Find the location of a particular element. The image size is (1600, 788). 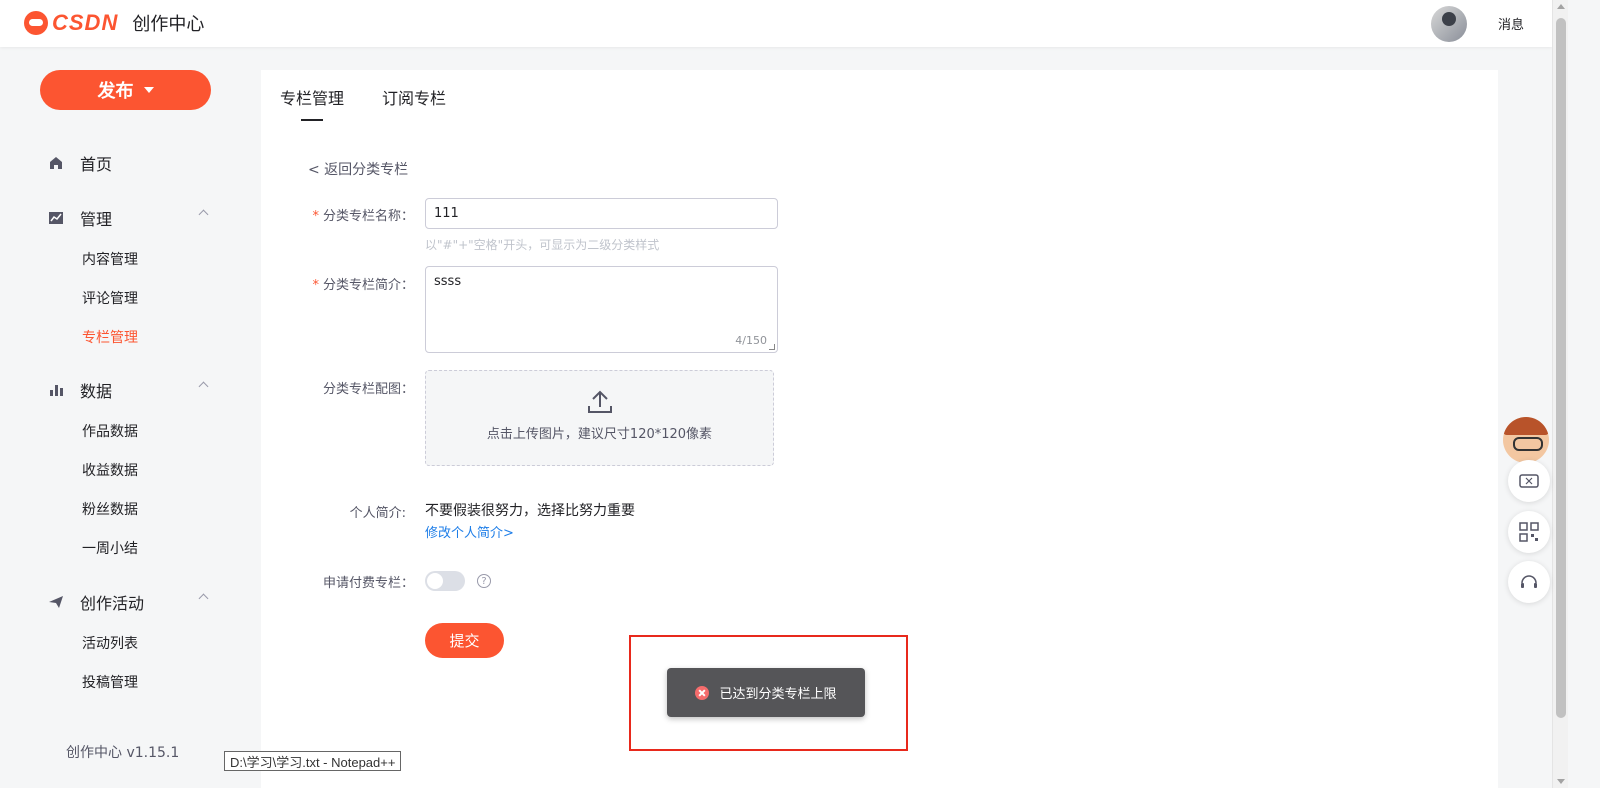

column-name-label: * 分类专栏名称： is located at coordinates (339, 214).